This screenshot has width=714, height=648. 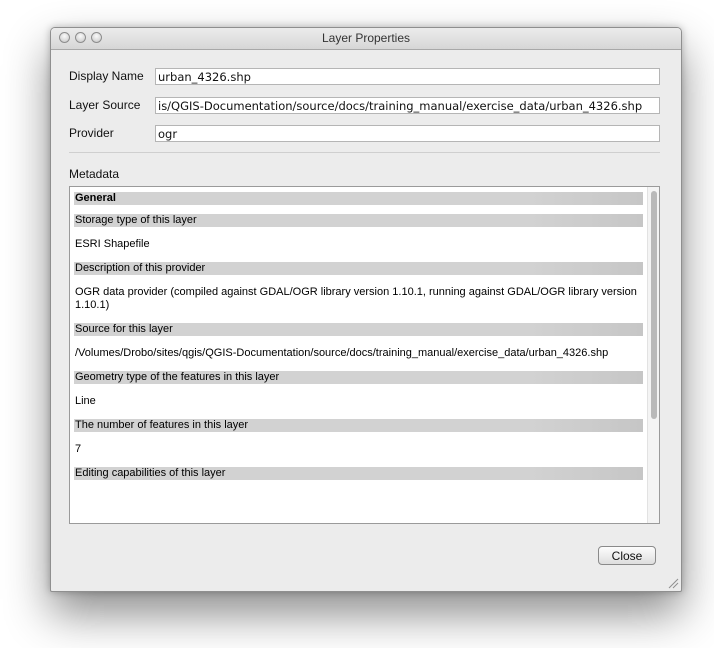 What do you see at coordinates (407, 133) in the screenshot?
I see `provider-field: ogr` at bounding box center [407, 133].